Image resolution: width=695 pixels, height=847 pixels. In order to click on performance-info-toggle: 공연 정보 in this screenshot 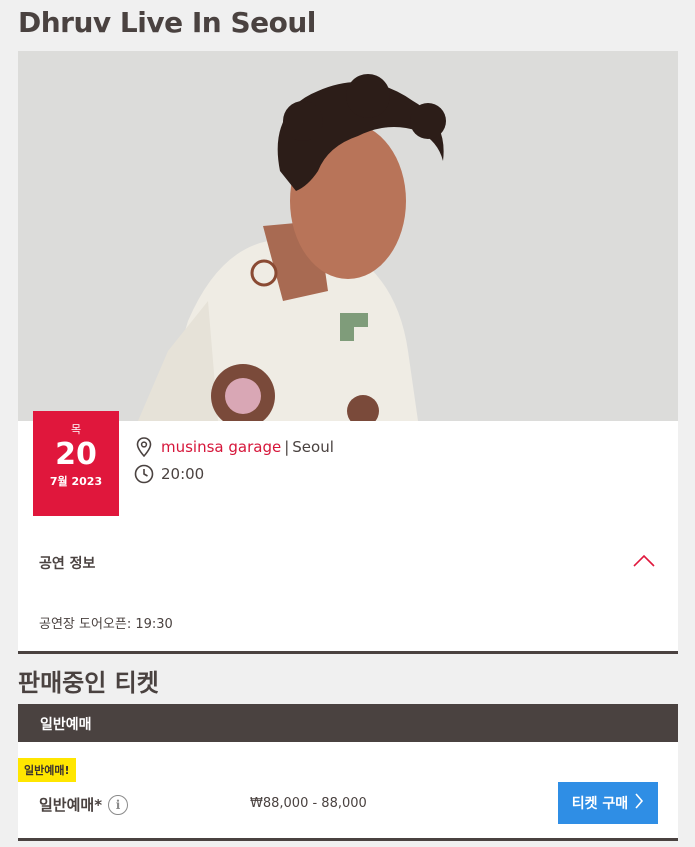, I will do `click(67, 563)`.